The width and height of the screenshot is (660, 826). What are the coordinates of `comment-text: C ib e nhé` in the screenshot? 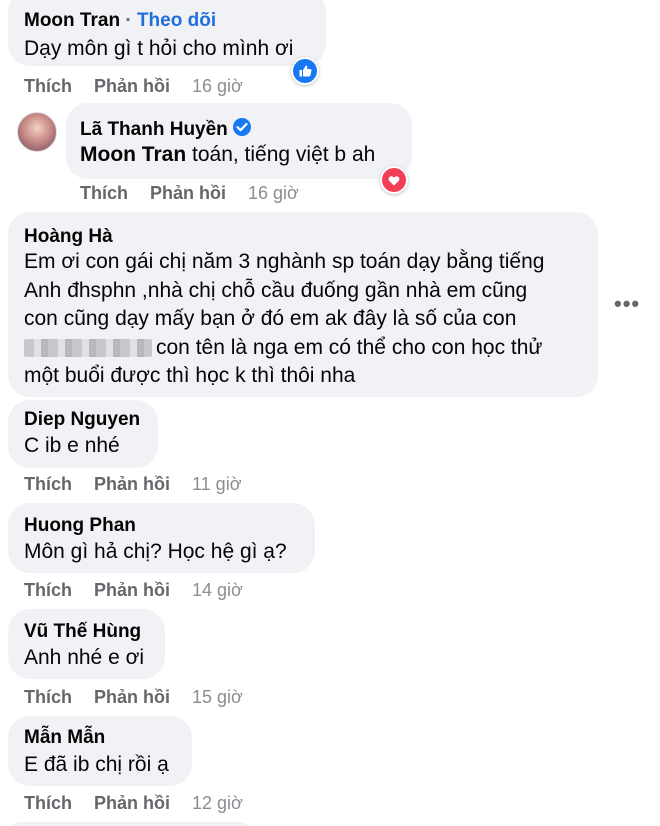 It's located at (72, 445).